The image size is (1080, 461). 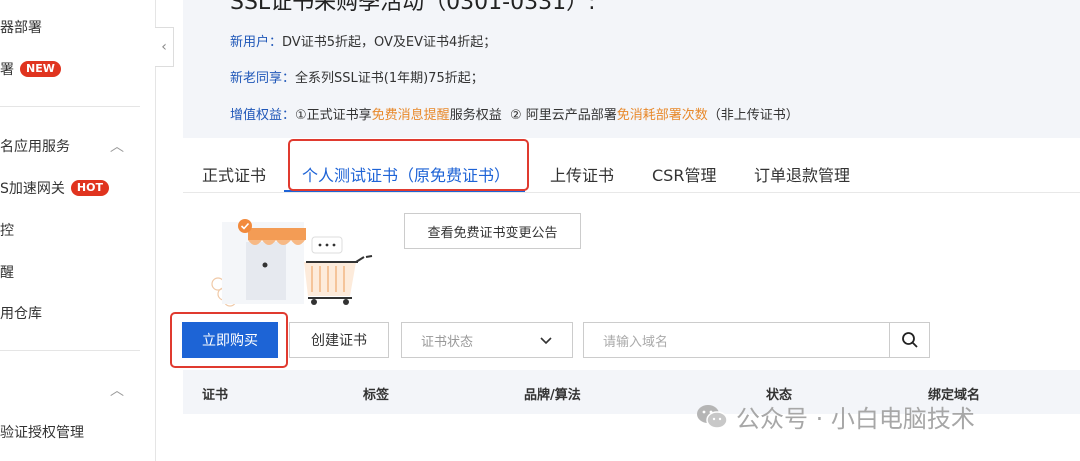 I want to click on wechat-icon, so click(x=712, y=416).